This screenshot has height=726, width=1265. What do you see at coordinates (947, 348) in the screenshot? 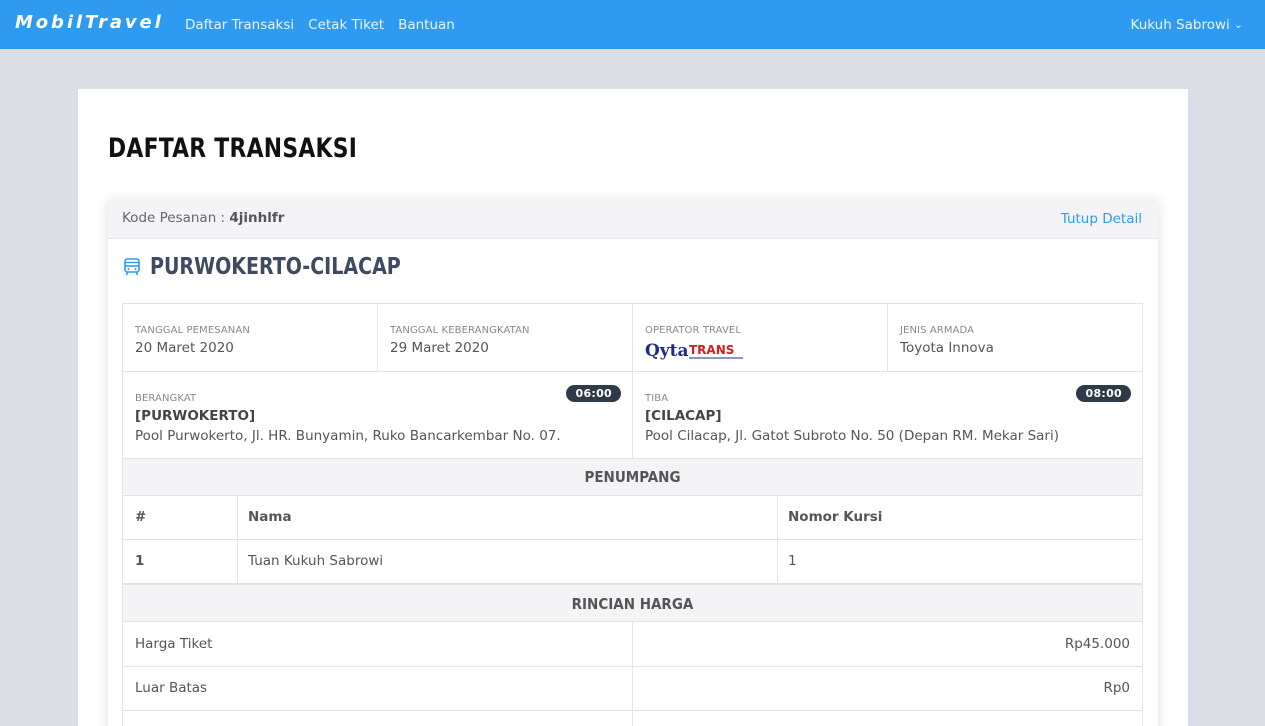
I see `fleet-value: Toyota Innova` at bounding box center [947, 348].